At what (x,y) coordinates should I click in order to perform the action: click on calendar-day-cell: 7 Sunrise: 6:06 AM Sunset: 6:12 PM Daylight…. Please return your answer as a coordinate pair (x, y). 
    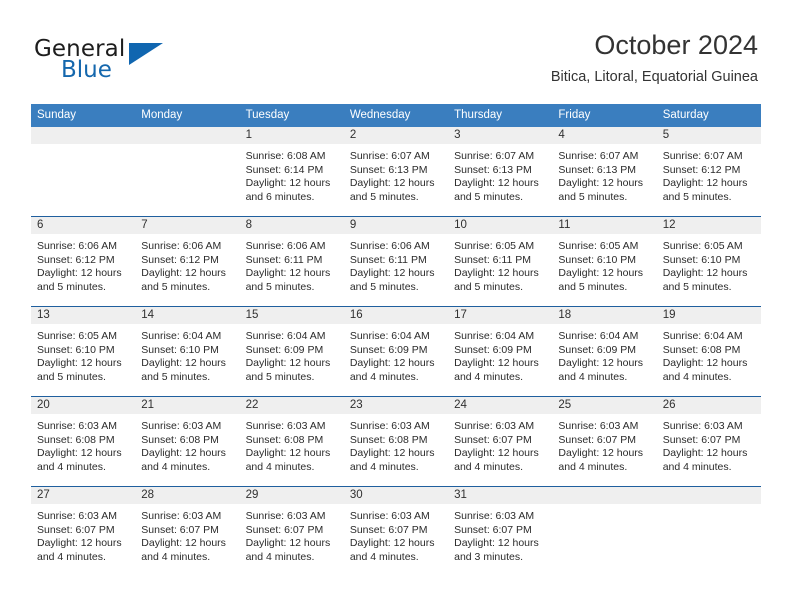
    Looking at the image, I should click on (187, 261).